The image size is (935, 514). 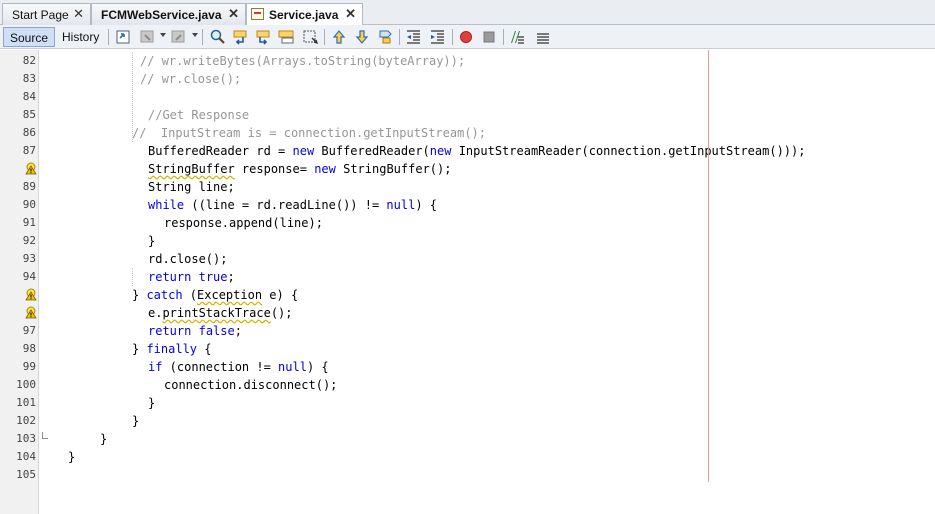 What do you see at coordinates (243, 223) in the screenshot?
I see `code-line: response.append(line);` at bounding box center [243, 223].